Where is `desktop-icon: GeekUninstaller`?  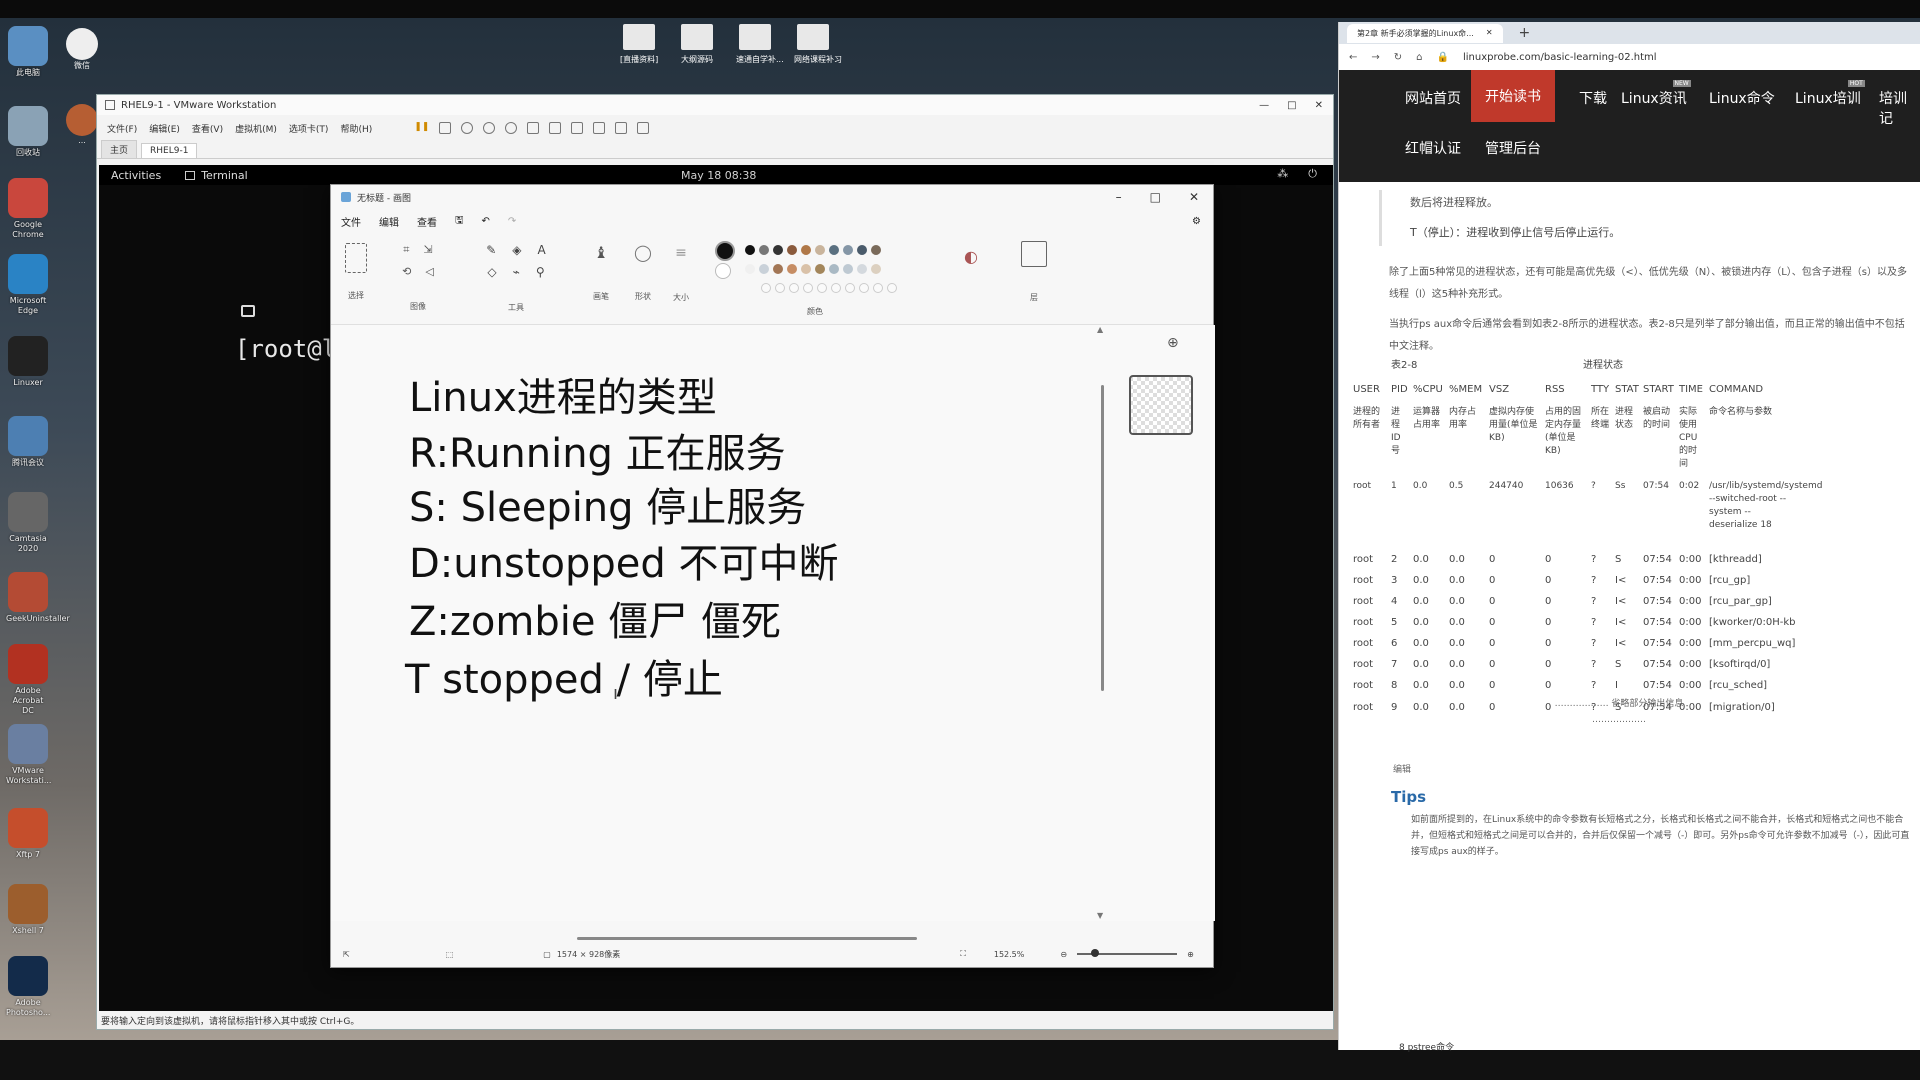
desktop-icon: GeekUninstaller is located at coordinates (38, 598).